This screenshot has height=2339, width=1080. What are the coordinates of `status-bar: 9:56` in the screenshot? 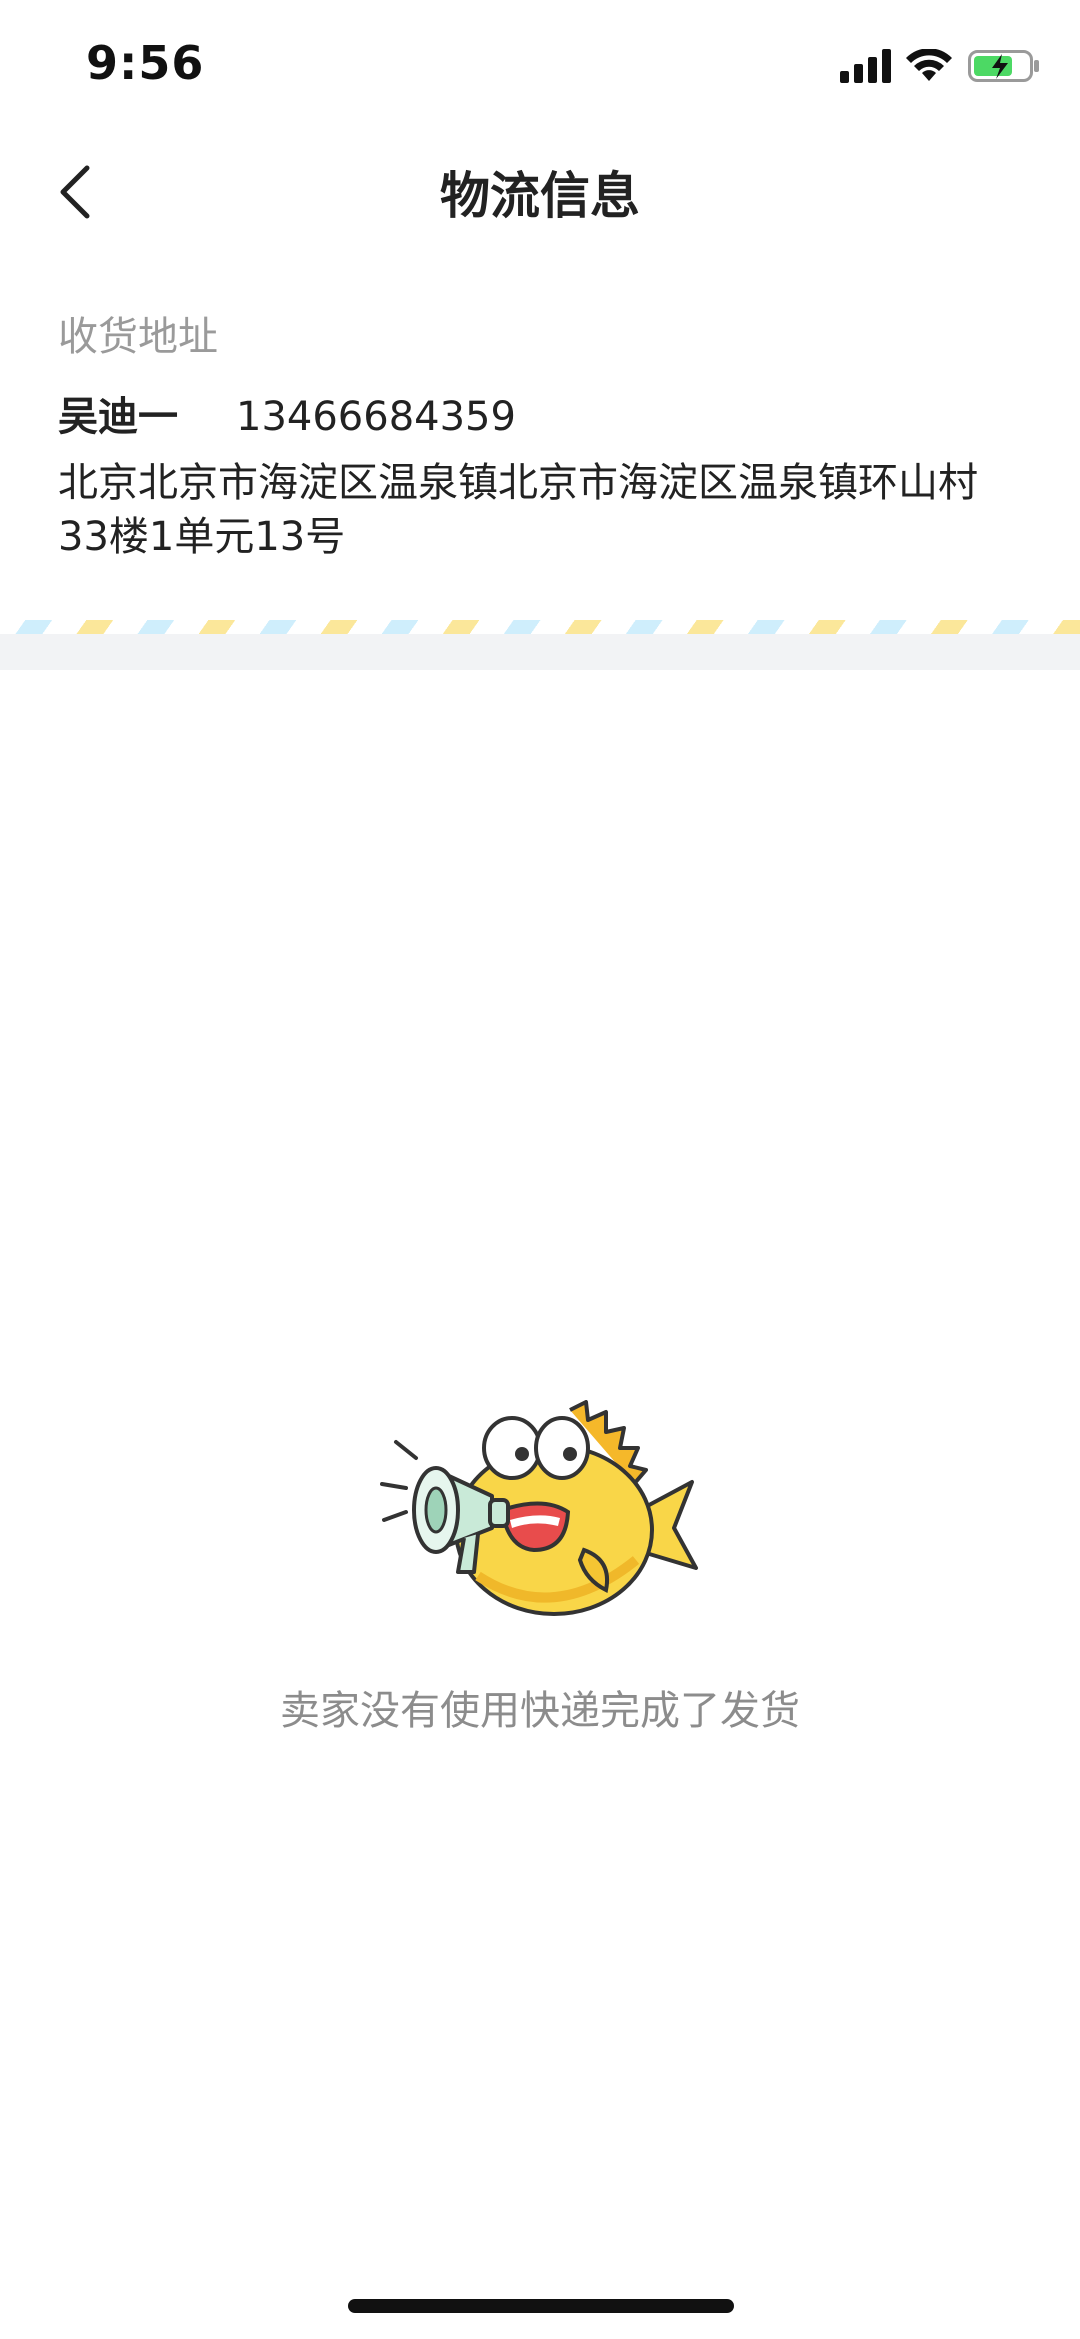 It's located at (540, 66).